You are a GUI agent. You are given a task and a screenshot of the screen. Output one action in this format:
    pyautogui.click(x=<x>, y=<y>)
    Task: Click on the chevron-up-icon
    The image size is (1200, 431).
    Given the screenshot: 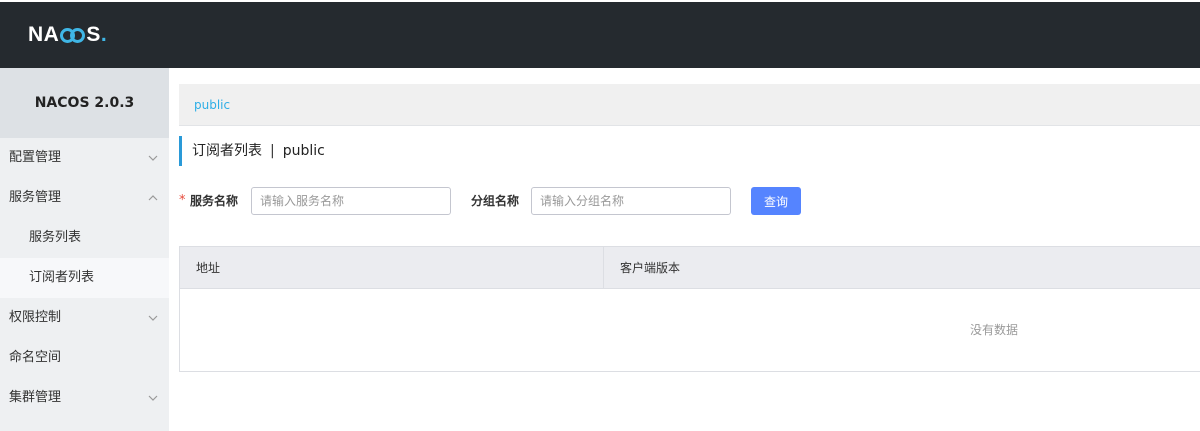 What is the action you would take?
    pyautogui.click(x=153, y=198)
    